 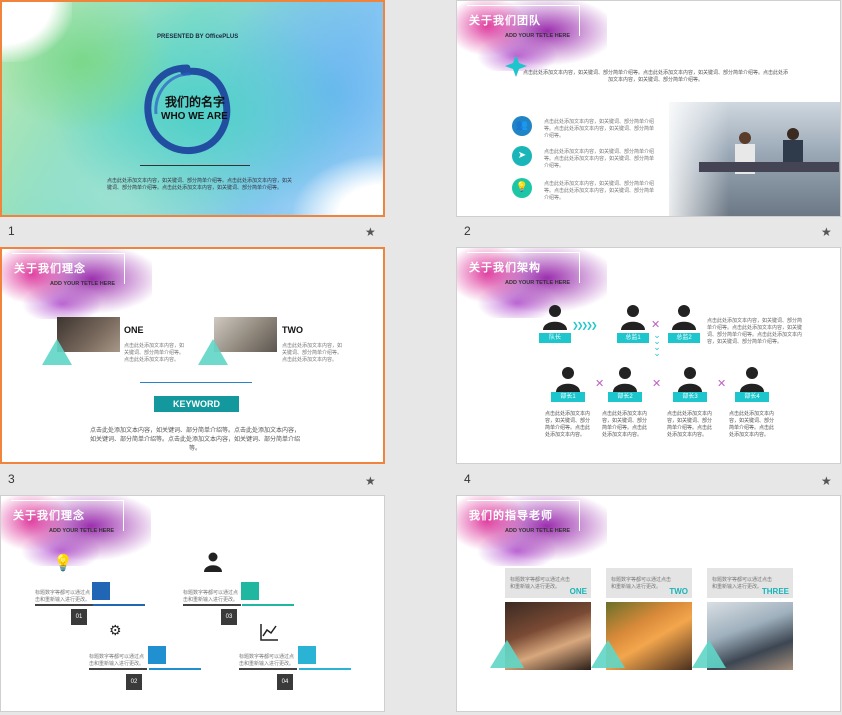 What do you see at coordinates (522, 126) in the screenshot?
I see `team-icon: 👥` at bounding box center [522, 126].